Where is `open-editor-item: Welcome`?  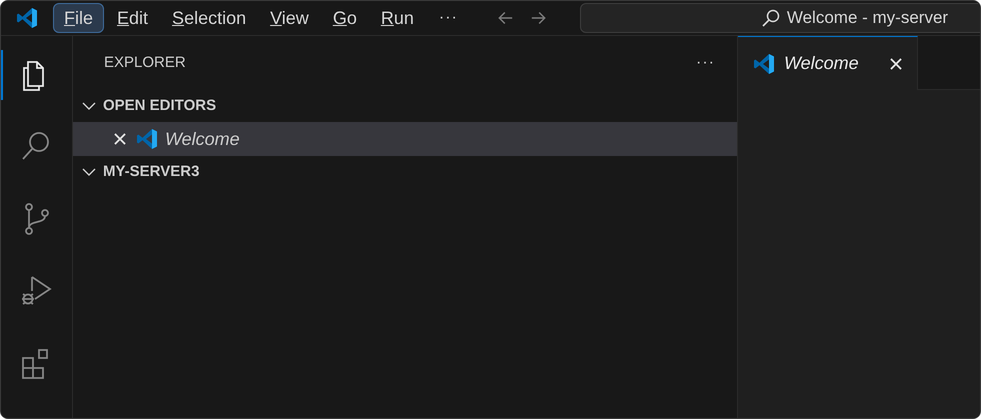 open-editor-item: Welcome is located at coordinates (405, 139).